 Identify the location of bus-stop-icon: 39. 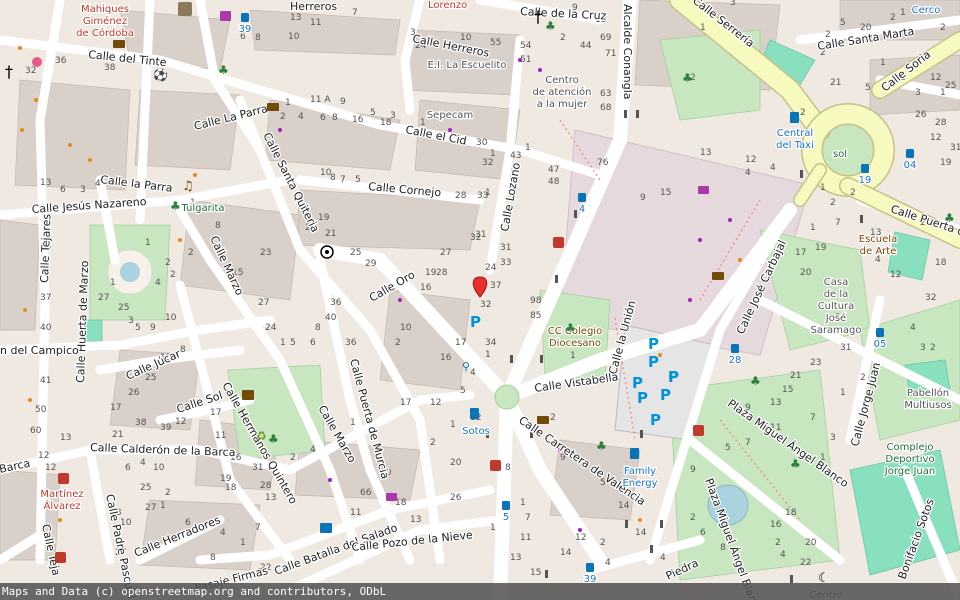
(245, 24).